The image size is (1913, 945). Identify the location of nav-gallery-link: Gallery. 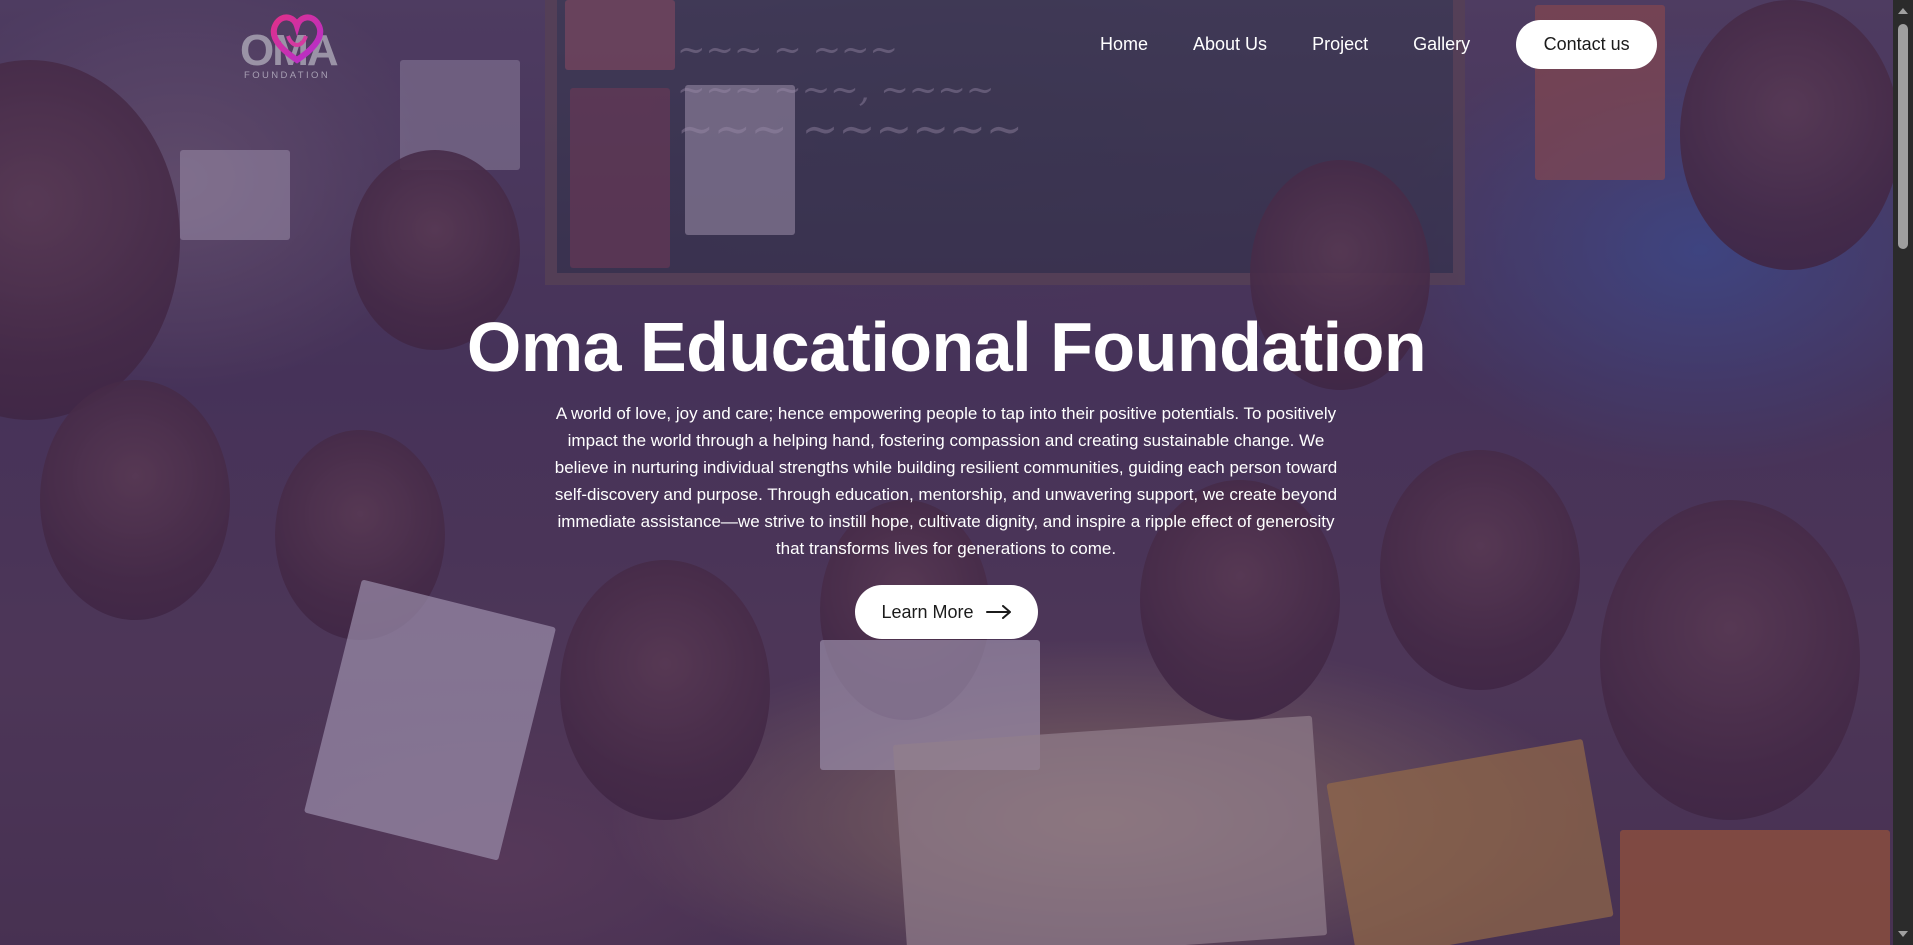
(1441, 44).